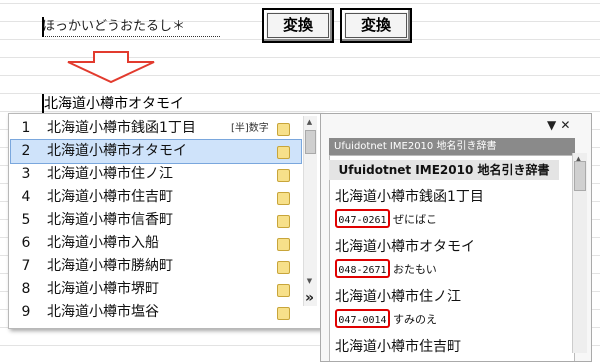 The image size is (600, 362). What do you see at coordinates (558, 125) in the screenshot?
I see `panel-menu-close-icons: ▼ ✕` at bounding box center [558, 125].